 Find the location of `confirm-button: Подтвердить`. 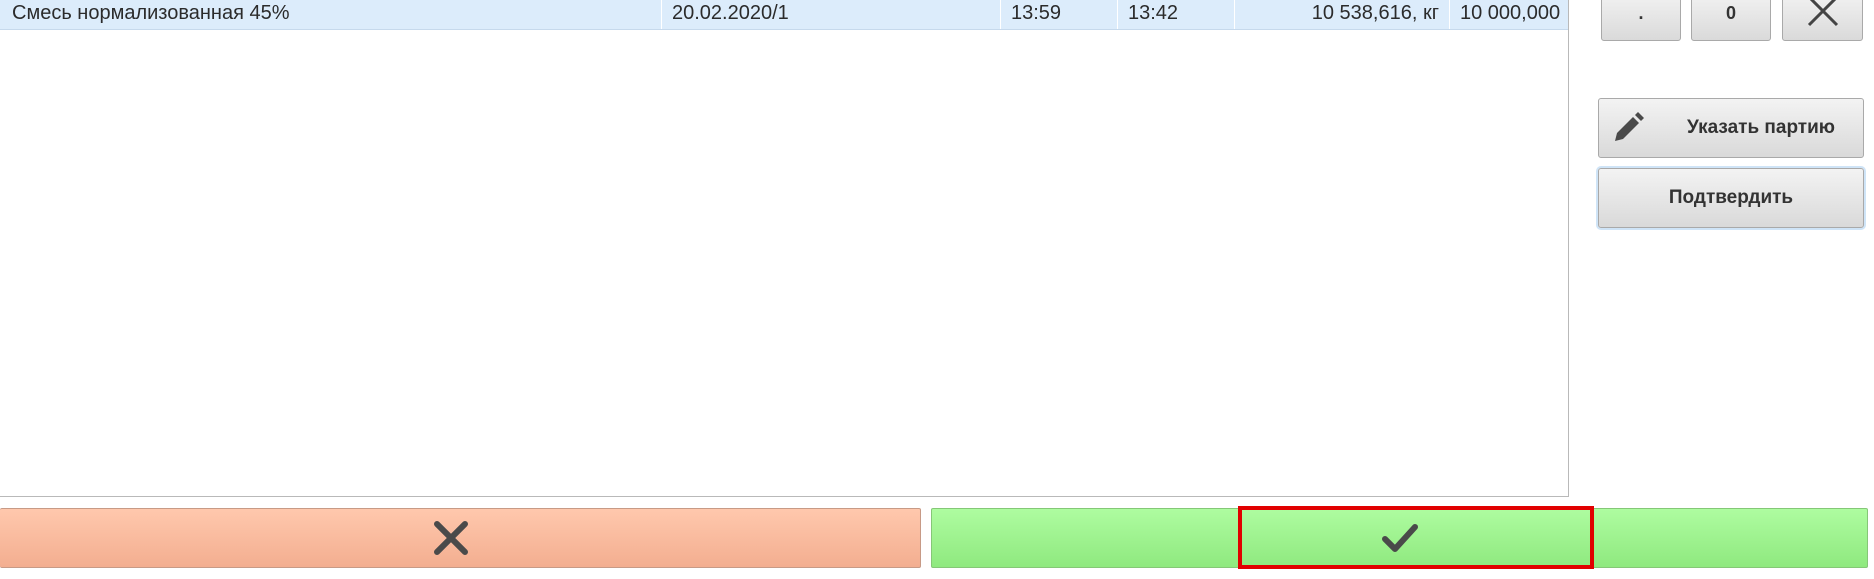

confirm-button: Подтвердить is located at coordinates (1731, 198).